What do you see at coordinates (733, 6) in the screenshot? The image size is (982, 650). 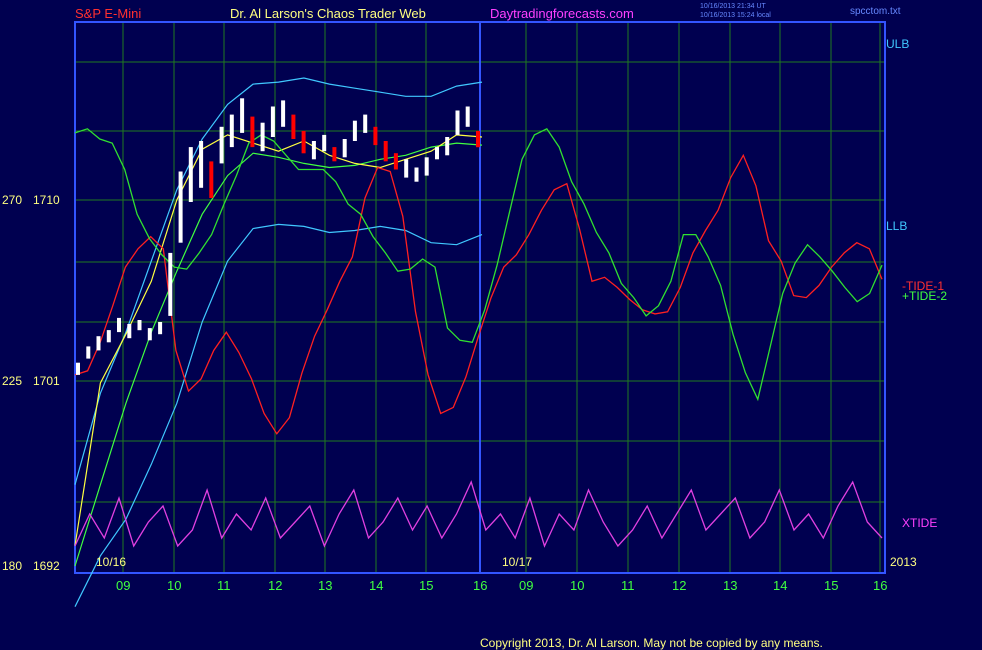 I see `timestamp-utc: 10/16/2013 21:34 UT` at bounding box center [733, 6].